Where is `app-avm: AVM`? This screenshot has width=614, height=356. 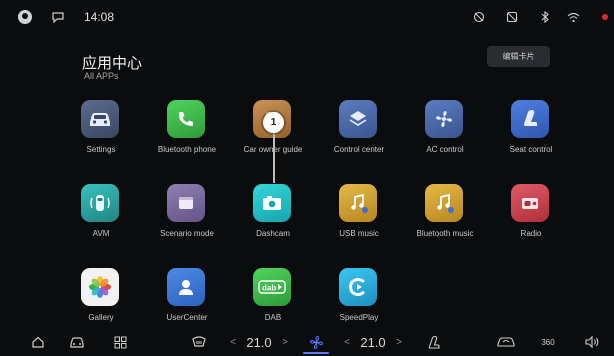
app-avm: AVM is located at coordinates (101, 214).